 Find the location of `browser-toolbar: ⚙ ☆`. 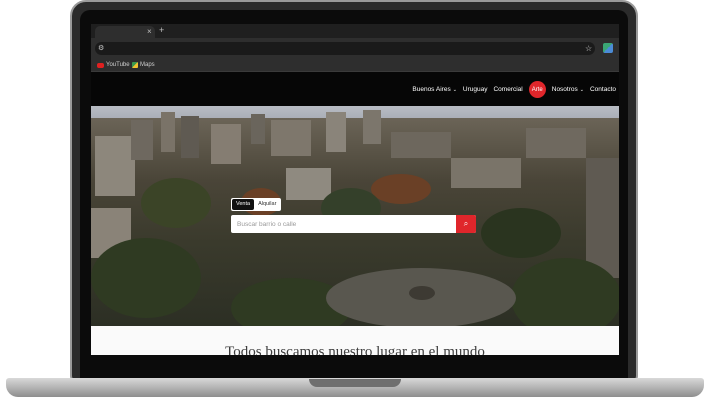

browser-toolbar: ⚙ ☆ is located at coordinates (355, 48).